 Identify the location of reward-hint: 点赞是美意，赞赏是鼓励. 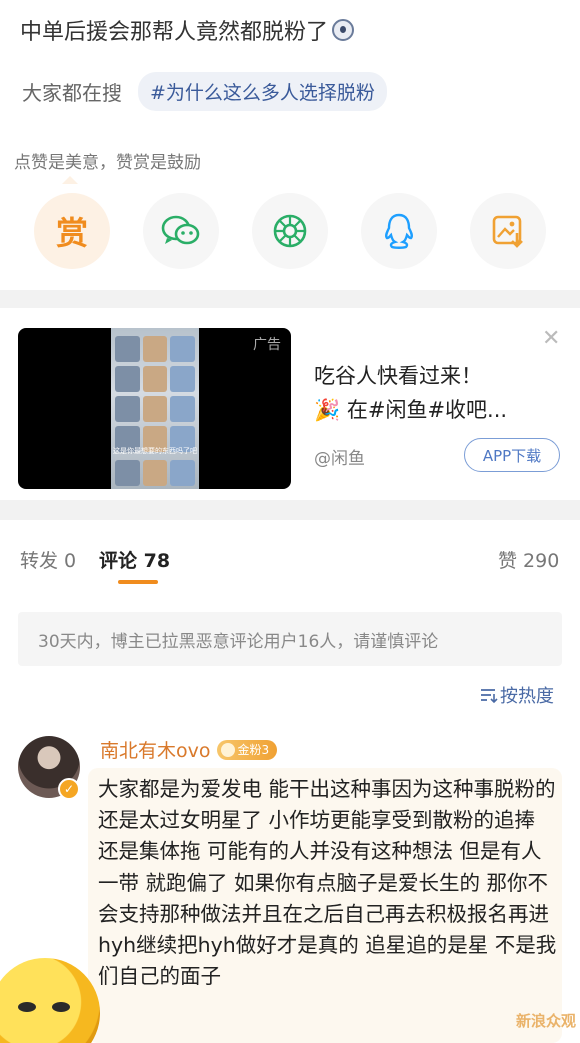
(107, 163).